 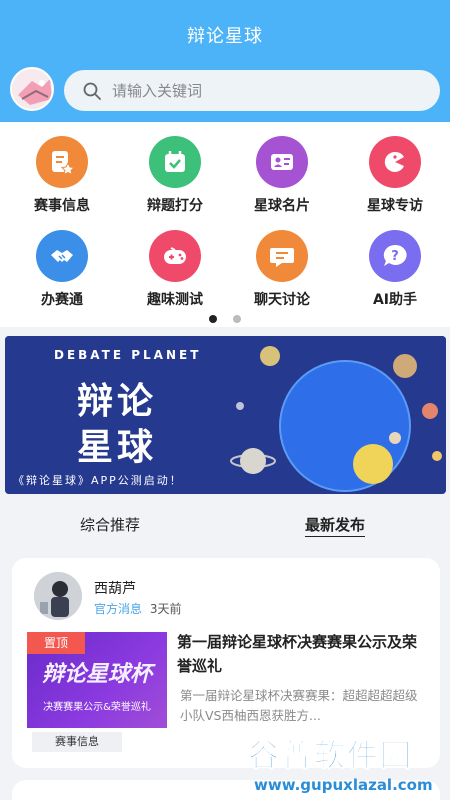 What do you see at coordinates (335, 524) in the screenshot?
I see `tab-latest: 最新发布` at bounding box center [335, 524].